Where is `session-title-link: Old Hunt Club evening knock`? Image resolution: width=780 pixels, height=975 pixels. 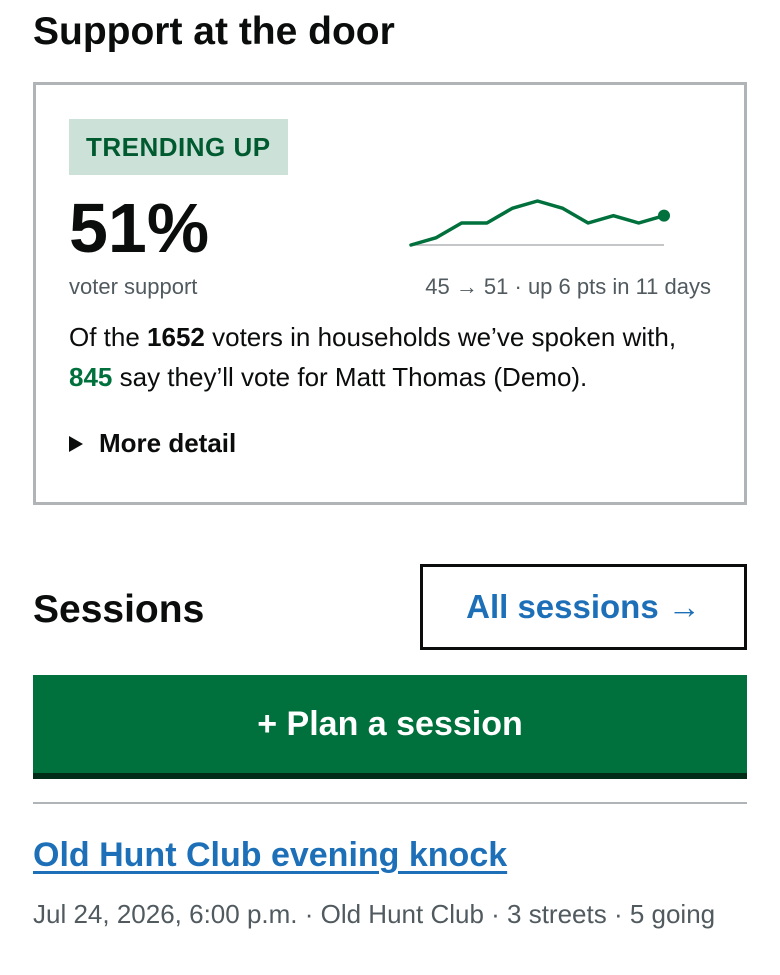 session-title-link: Old Hunt Club evening knock is located at coordinates (270, 855).